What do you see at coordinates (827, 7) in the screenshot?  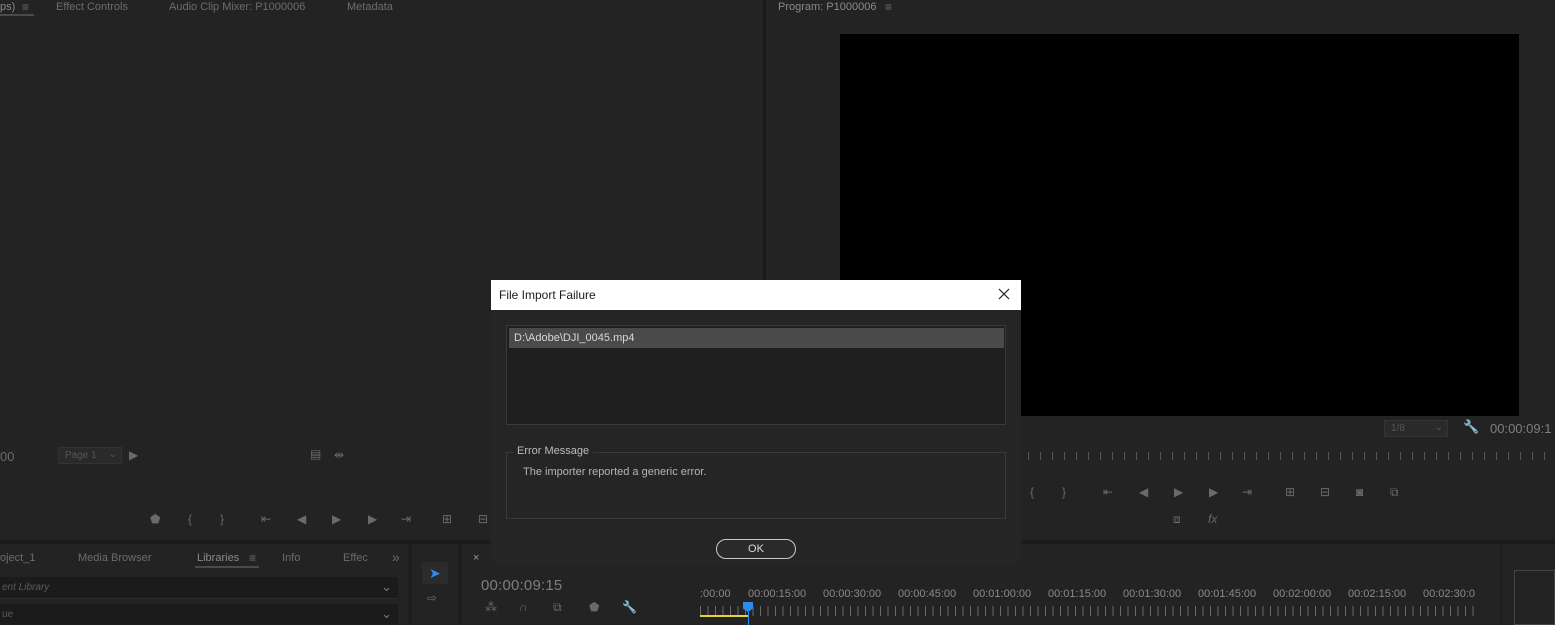 I see `tab-program: Program: P1000006` at bounding box center [827, 7].